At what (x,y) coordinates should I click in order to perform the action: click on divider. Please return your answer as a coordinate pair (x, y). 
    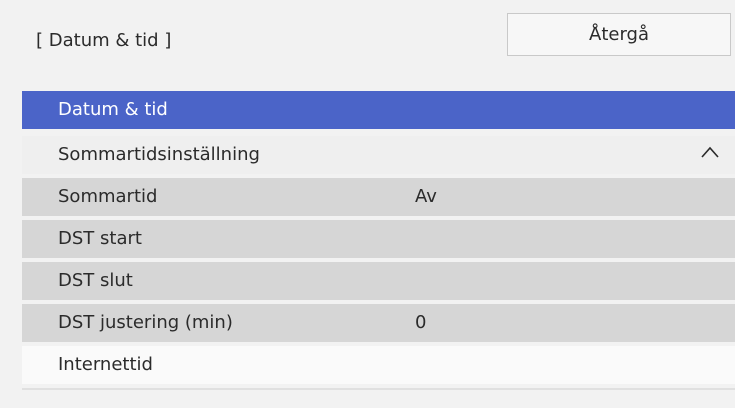
    Looking at the image, I should click on (378, 389).